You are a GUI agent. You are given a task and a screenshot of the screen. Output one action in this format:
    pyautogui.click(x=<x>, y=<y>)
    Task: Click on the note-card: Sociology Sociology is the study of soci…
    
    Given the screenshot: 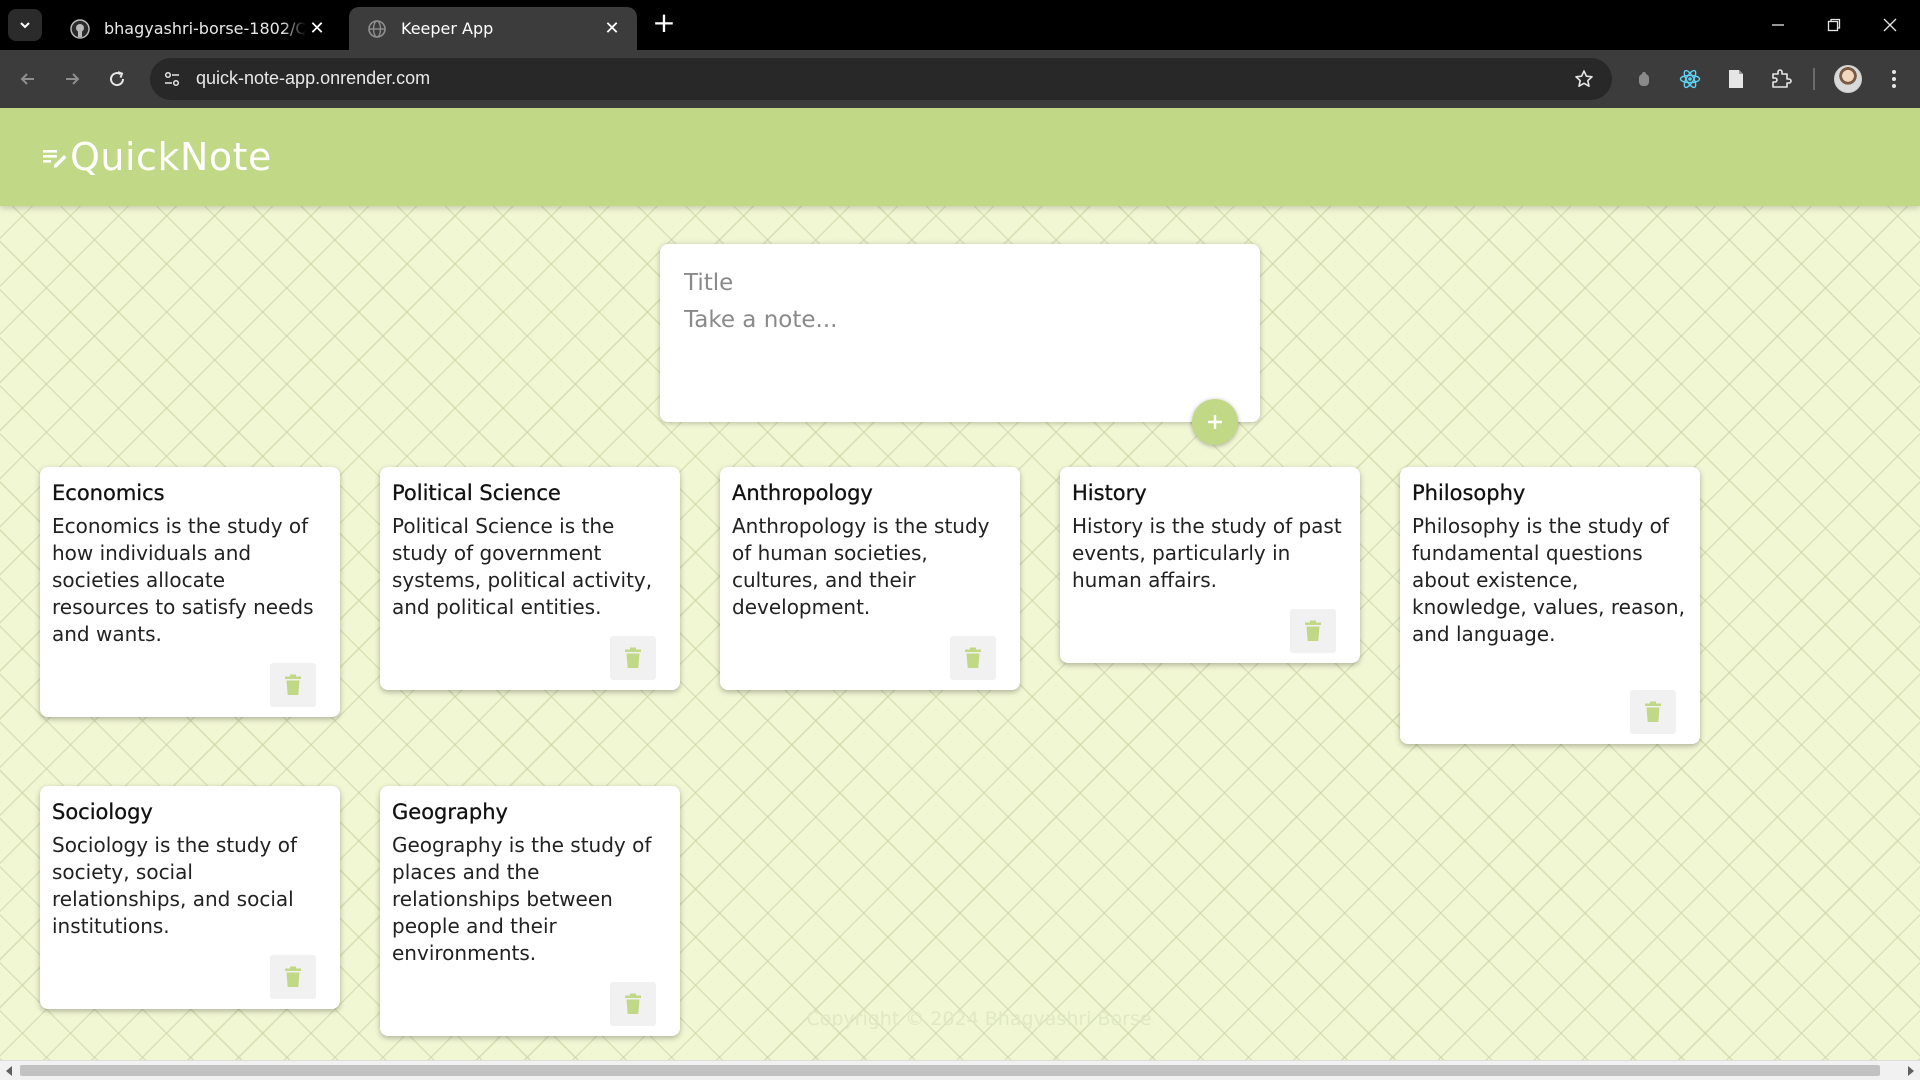 What is the action you would take?
    pyautogui.click(x=190, y=897)
    